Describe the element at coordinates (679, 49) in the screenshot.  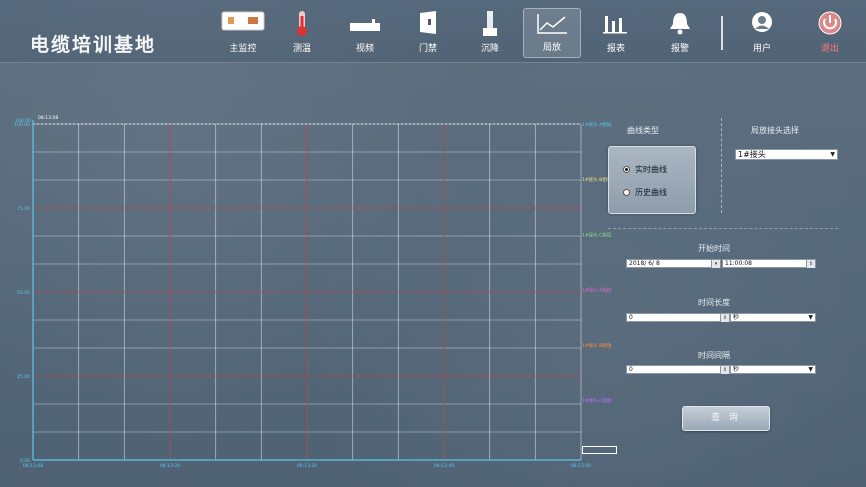
I see `nav-label: 报警` at that location.